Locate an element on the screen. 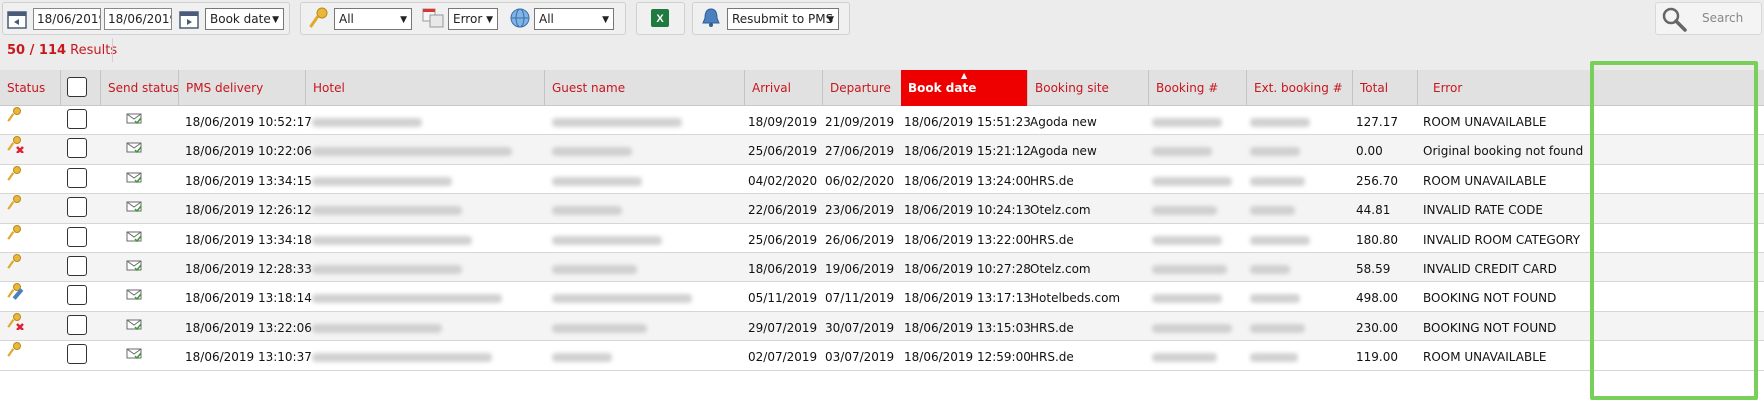  globe-icon is located at coordinates (520, 18).